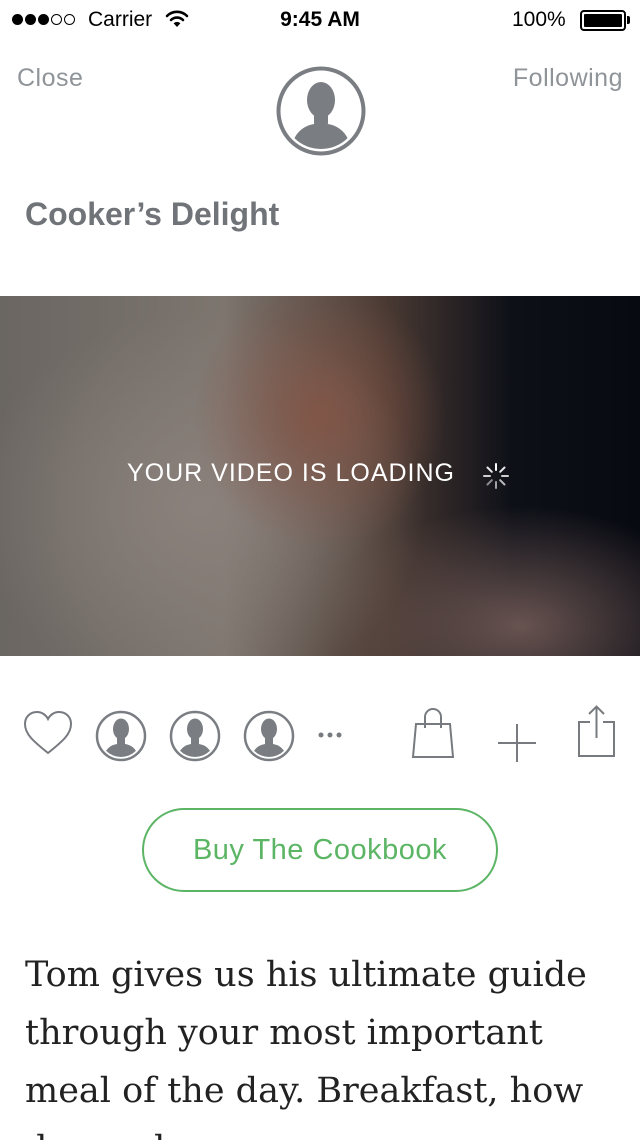 The width and height of the screenshot is (640, 1140). What do you see at coordinates (517, 743) in the screenshot?
I see `add-icon` at bounding box center [517, 743].